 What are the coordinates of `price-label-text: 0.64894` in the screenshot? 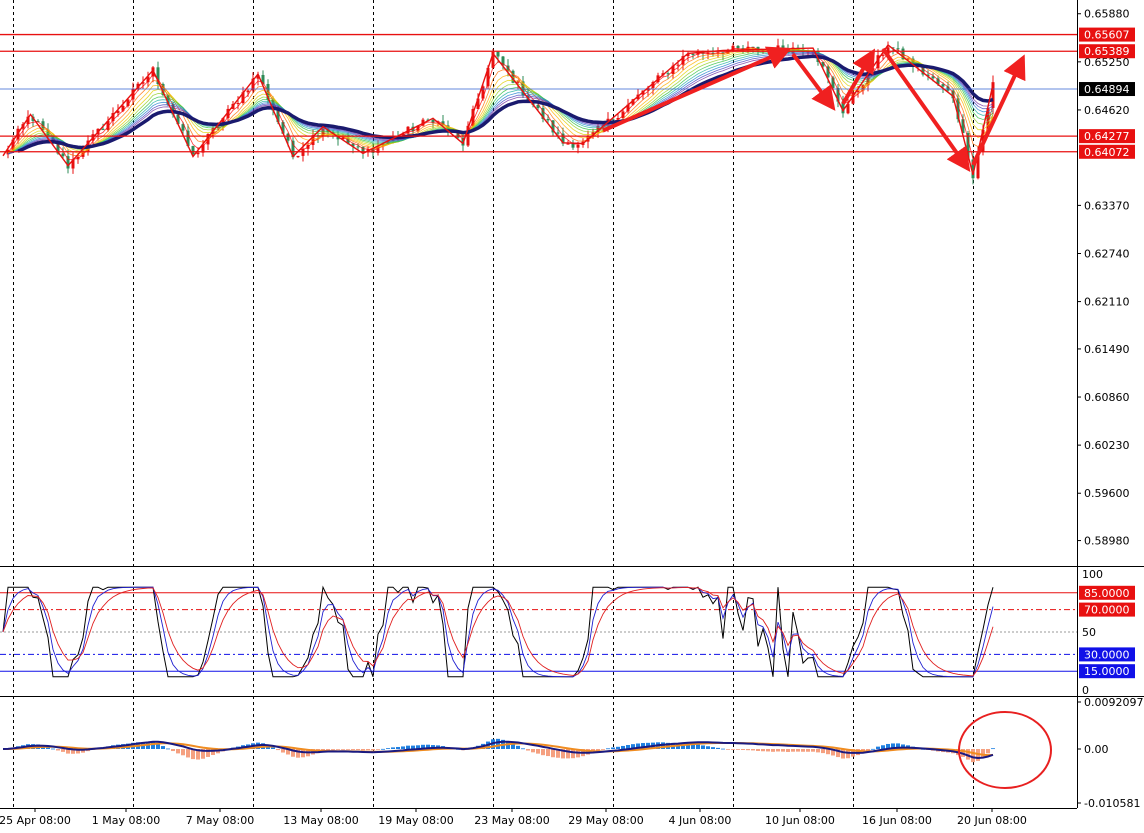 It's located at (1107, 89).